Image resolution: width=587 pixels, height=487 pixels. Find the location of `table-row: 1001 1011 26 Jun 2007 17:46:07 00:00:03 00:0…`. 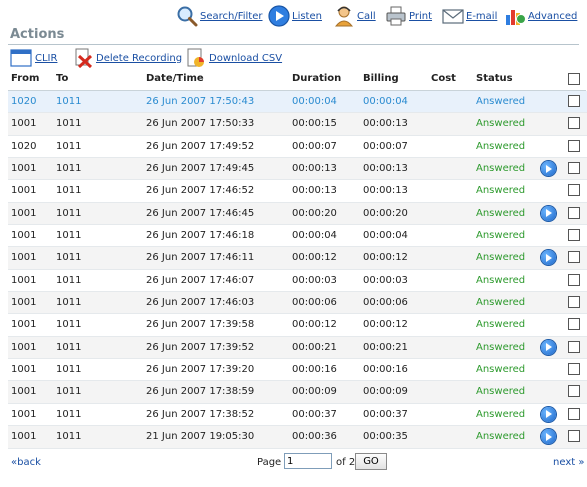

table-row: 1001 1011 26 Jun 2007 17:46:07 00:00:03 00:0… is located at coordinates (297, 281).